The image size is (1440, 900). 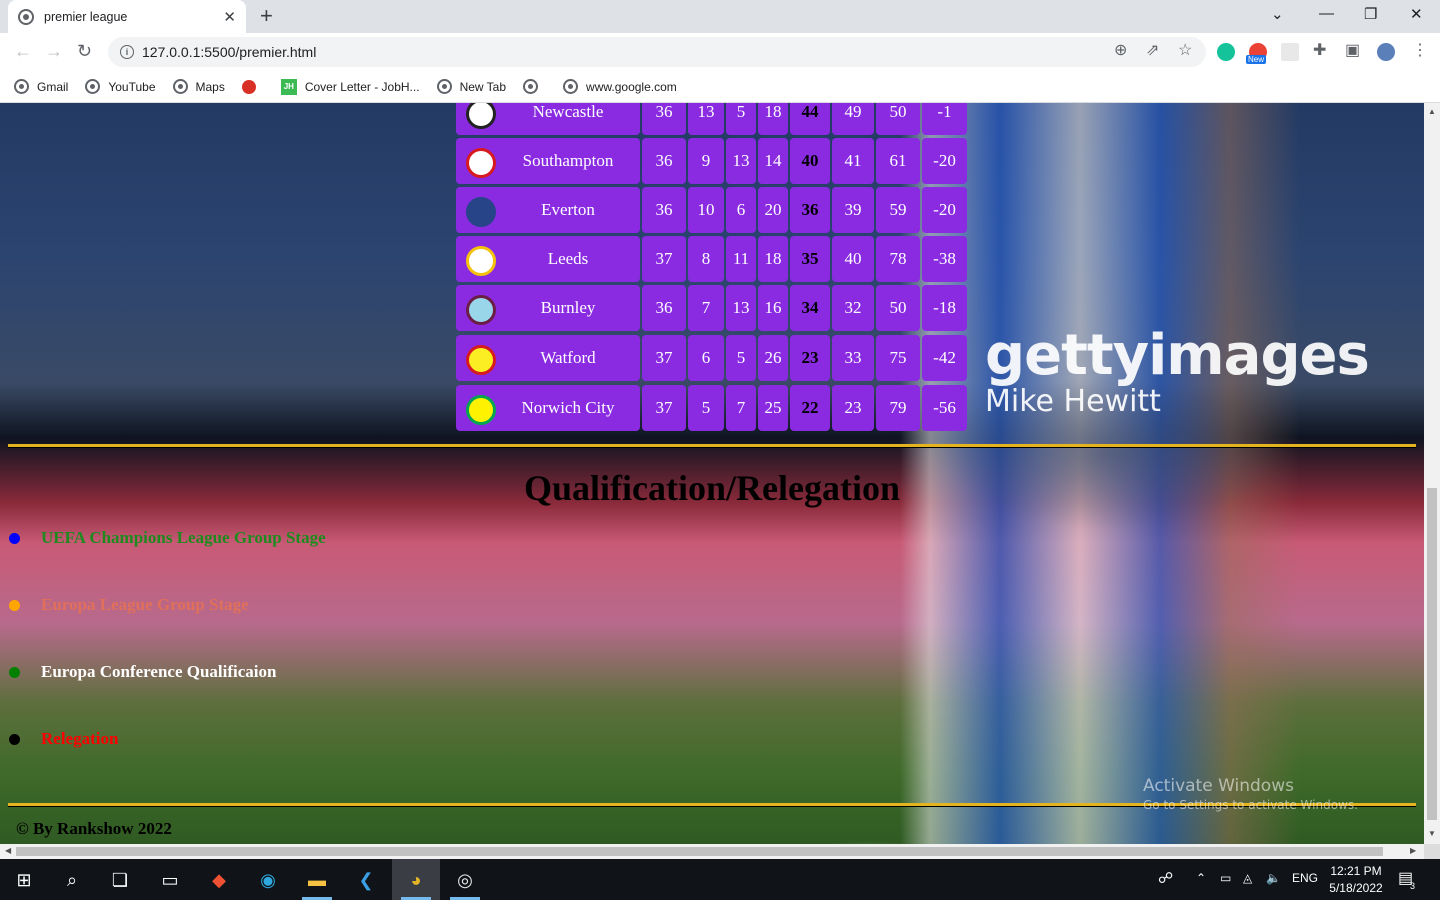 I want to click on share-icon: ⇗, so click(x=1152, y=50).